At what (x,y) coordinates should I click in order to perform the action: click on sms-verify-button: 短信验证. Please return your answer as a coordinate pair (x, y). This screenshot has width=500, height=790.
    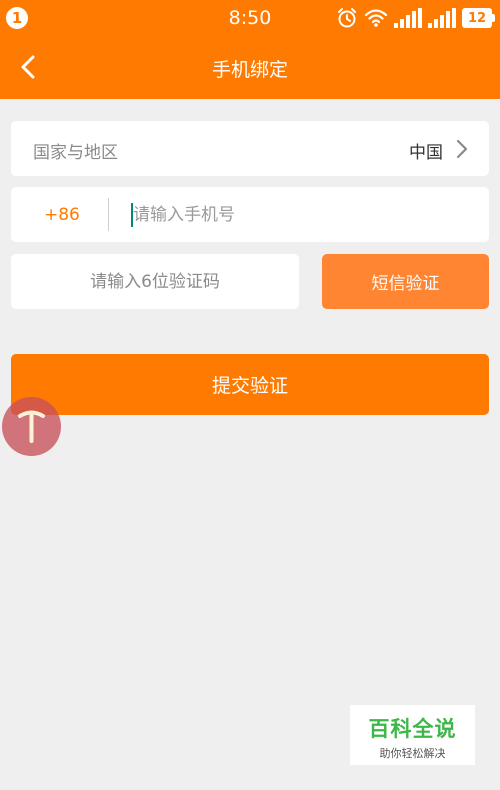
    Looking at the image, I should click on (405, 281).